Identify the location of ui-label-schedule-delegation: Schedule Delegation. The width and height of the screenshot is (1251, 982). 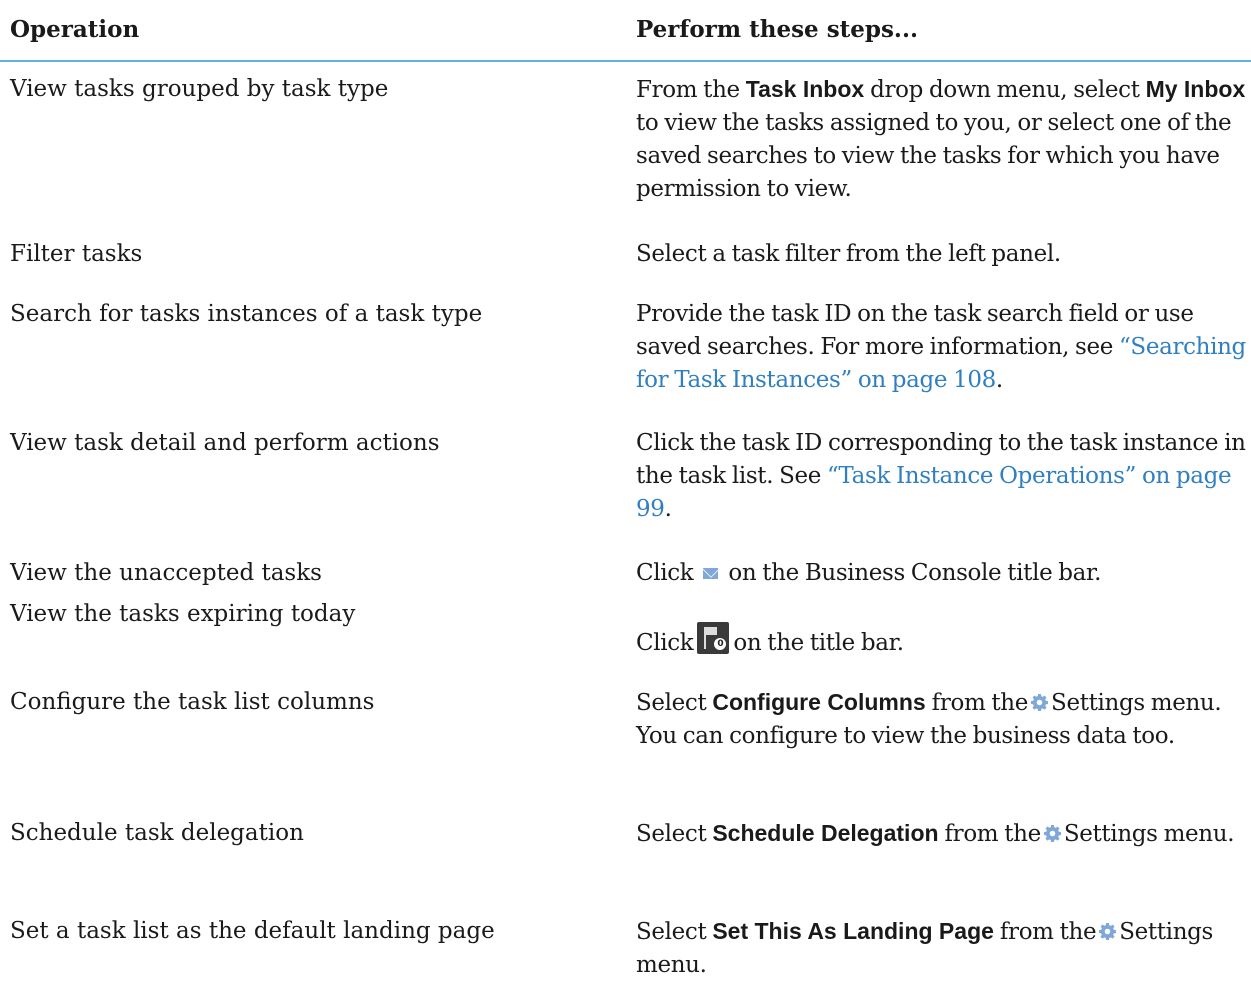
(825, 833).